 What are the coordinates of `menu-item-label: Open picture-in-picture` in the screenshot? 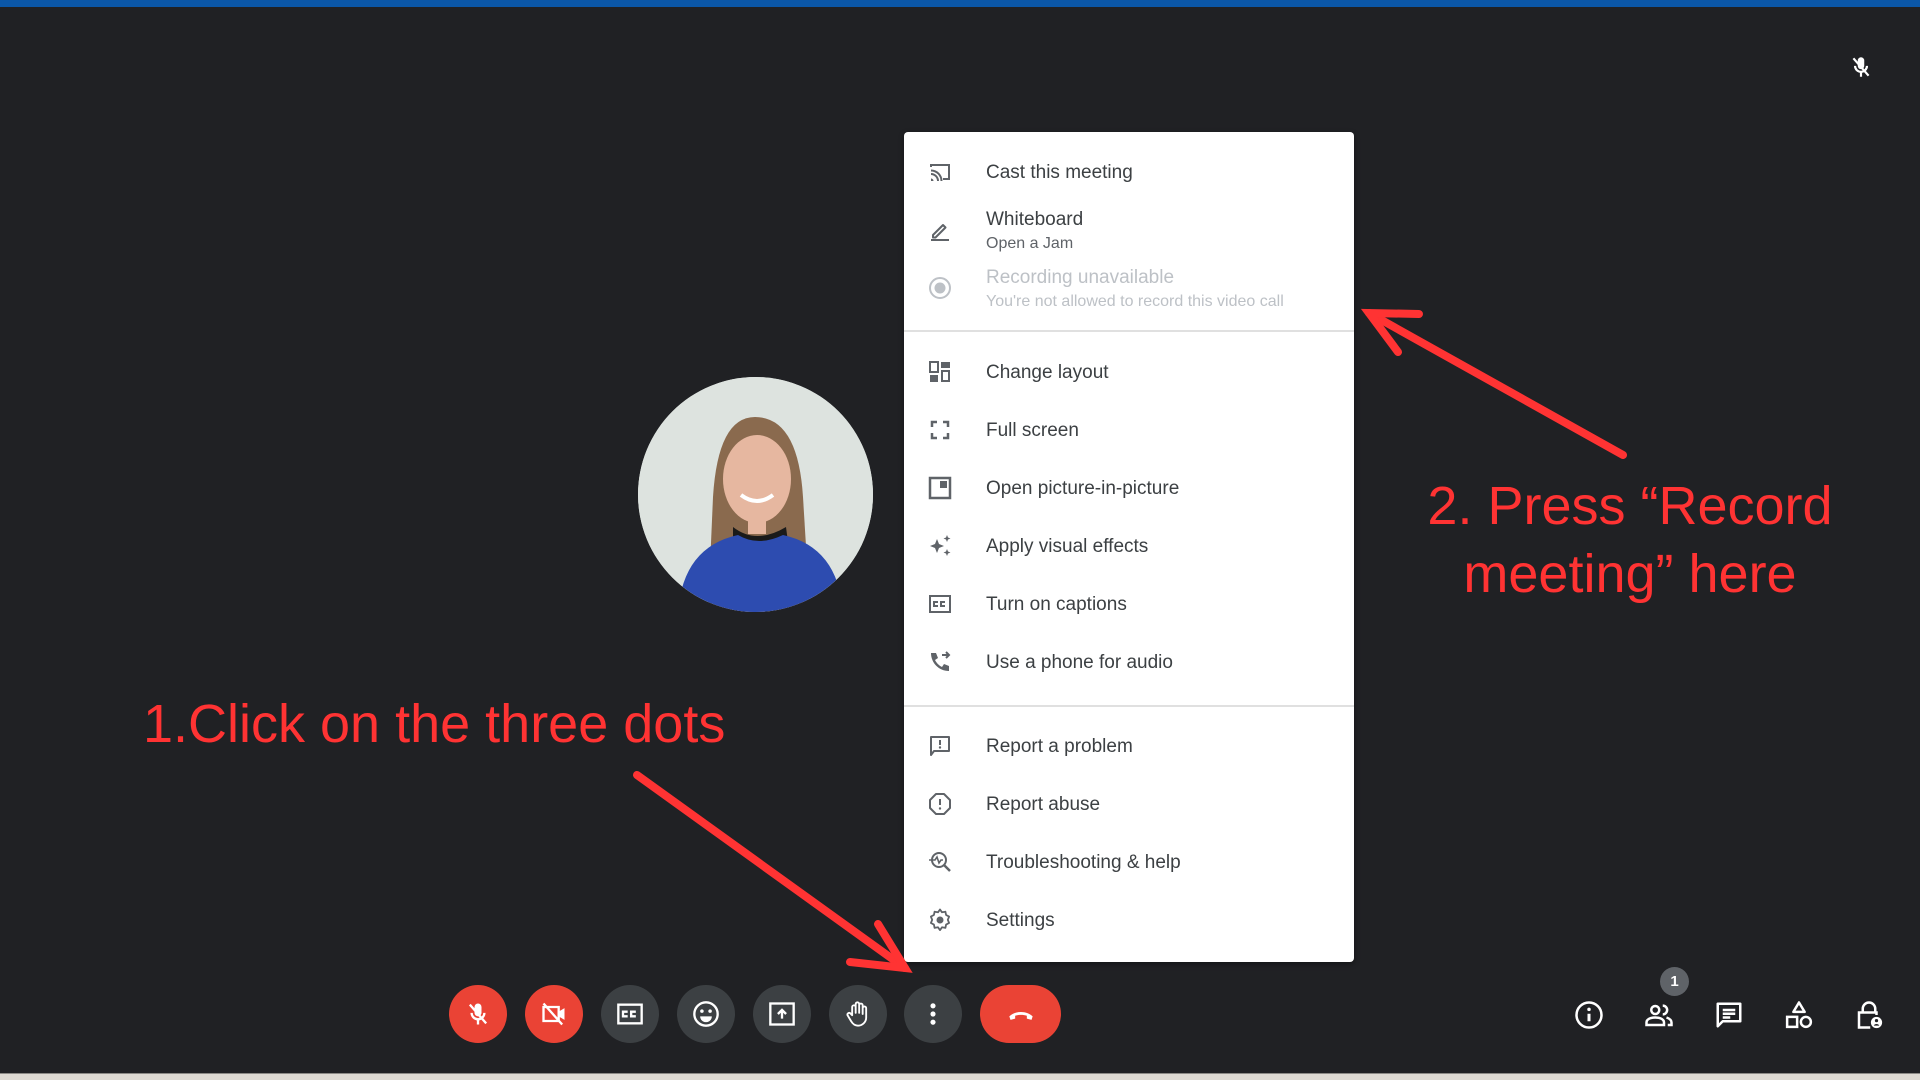 It's located at (1083, 488).